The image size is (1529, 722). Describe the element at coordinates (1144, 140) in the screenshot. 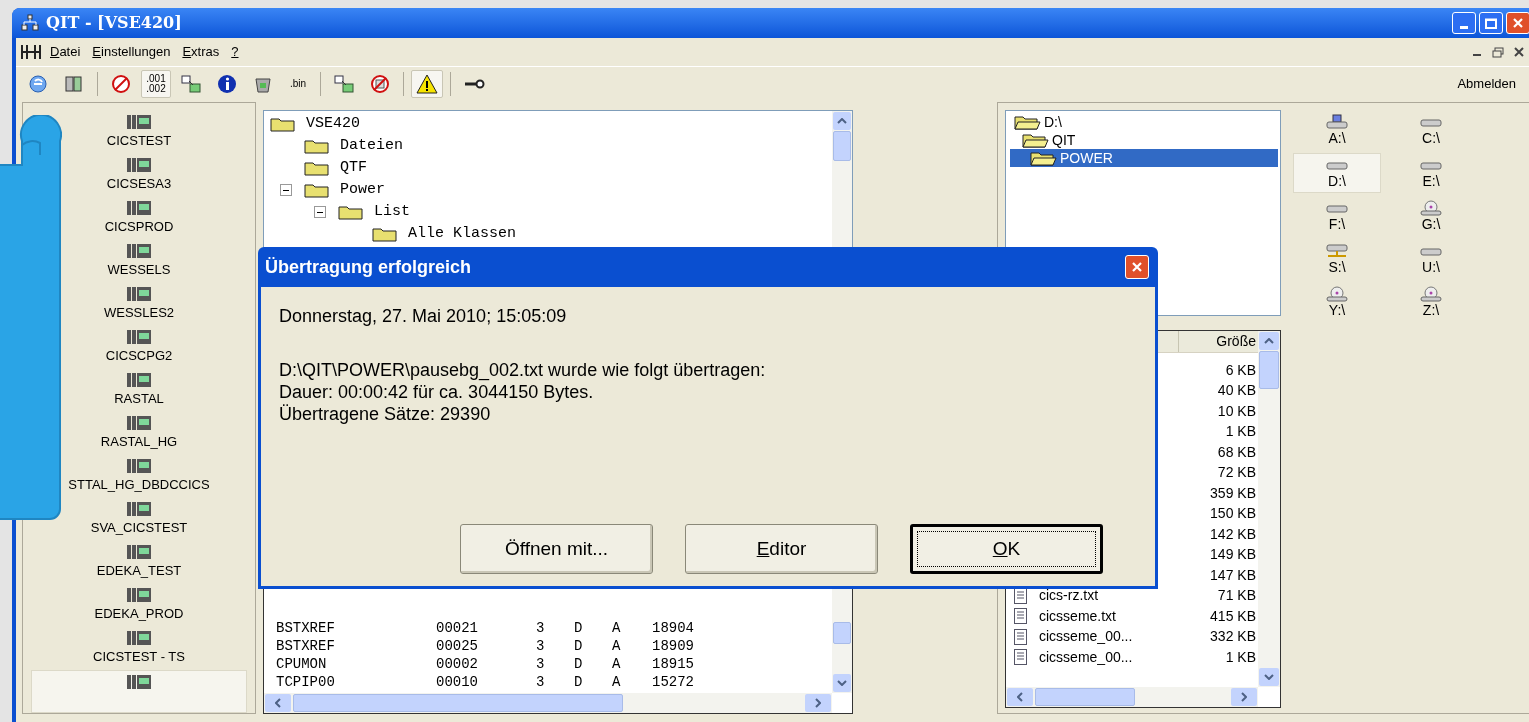

I see `folder-item: QIT` at that location.